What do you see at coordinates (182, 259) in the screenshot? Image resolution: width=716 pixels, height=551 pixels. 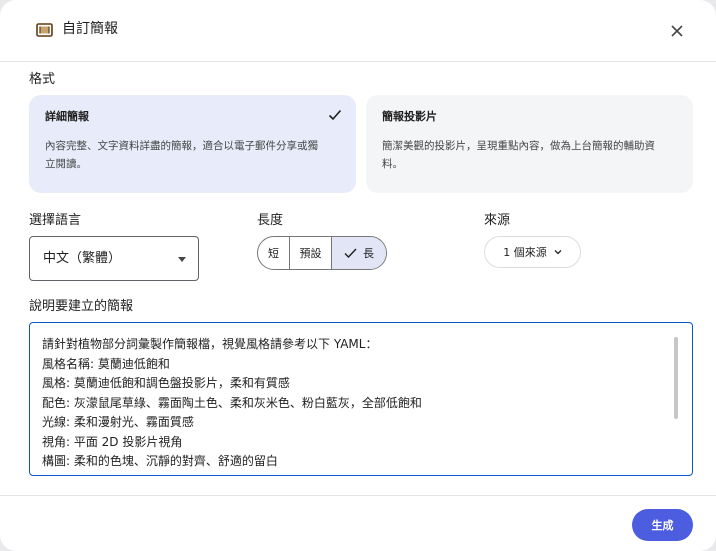 I see `dropdown-arrow-icon` at bounding box center [182, 259].